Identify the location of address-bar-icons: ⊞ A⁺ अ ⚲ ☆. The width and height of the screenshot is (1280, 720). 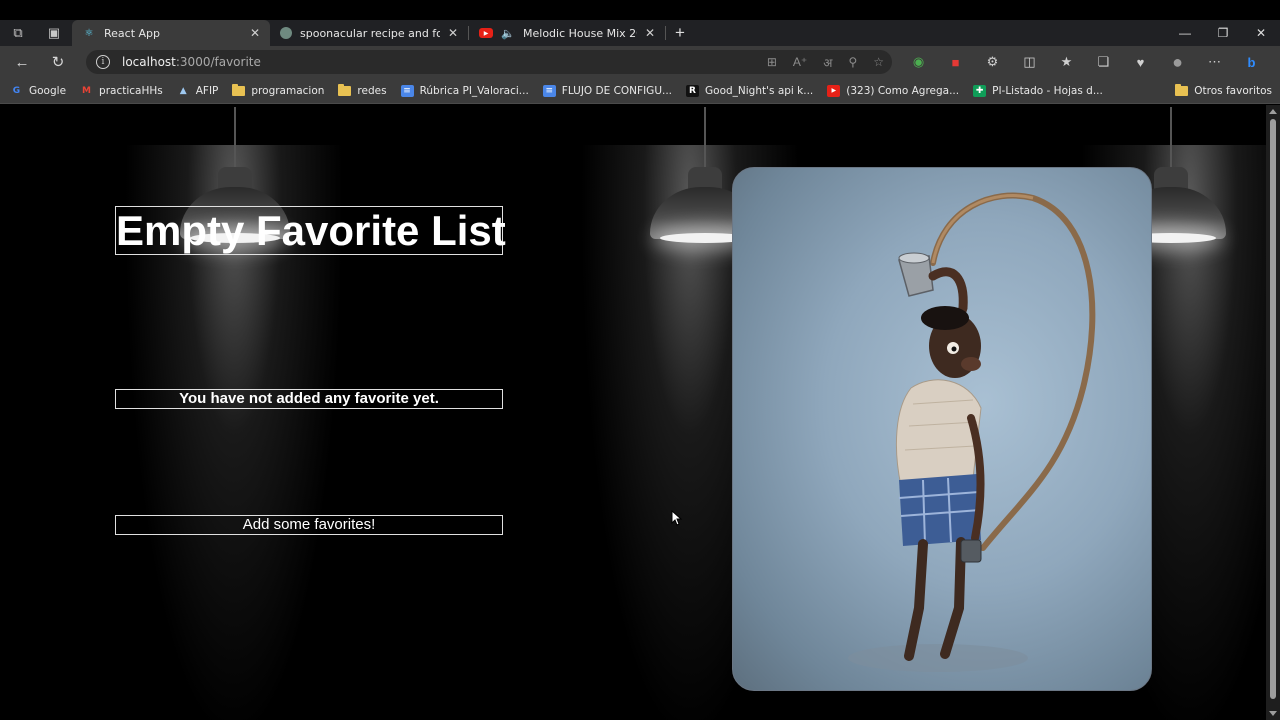
(825, 62).